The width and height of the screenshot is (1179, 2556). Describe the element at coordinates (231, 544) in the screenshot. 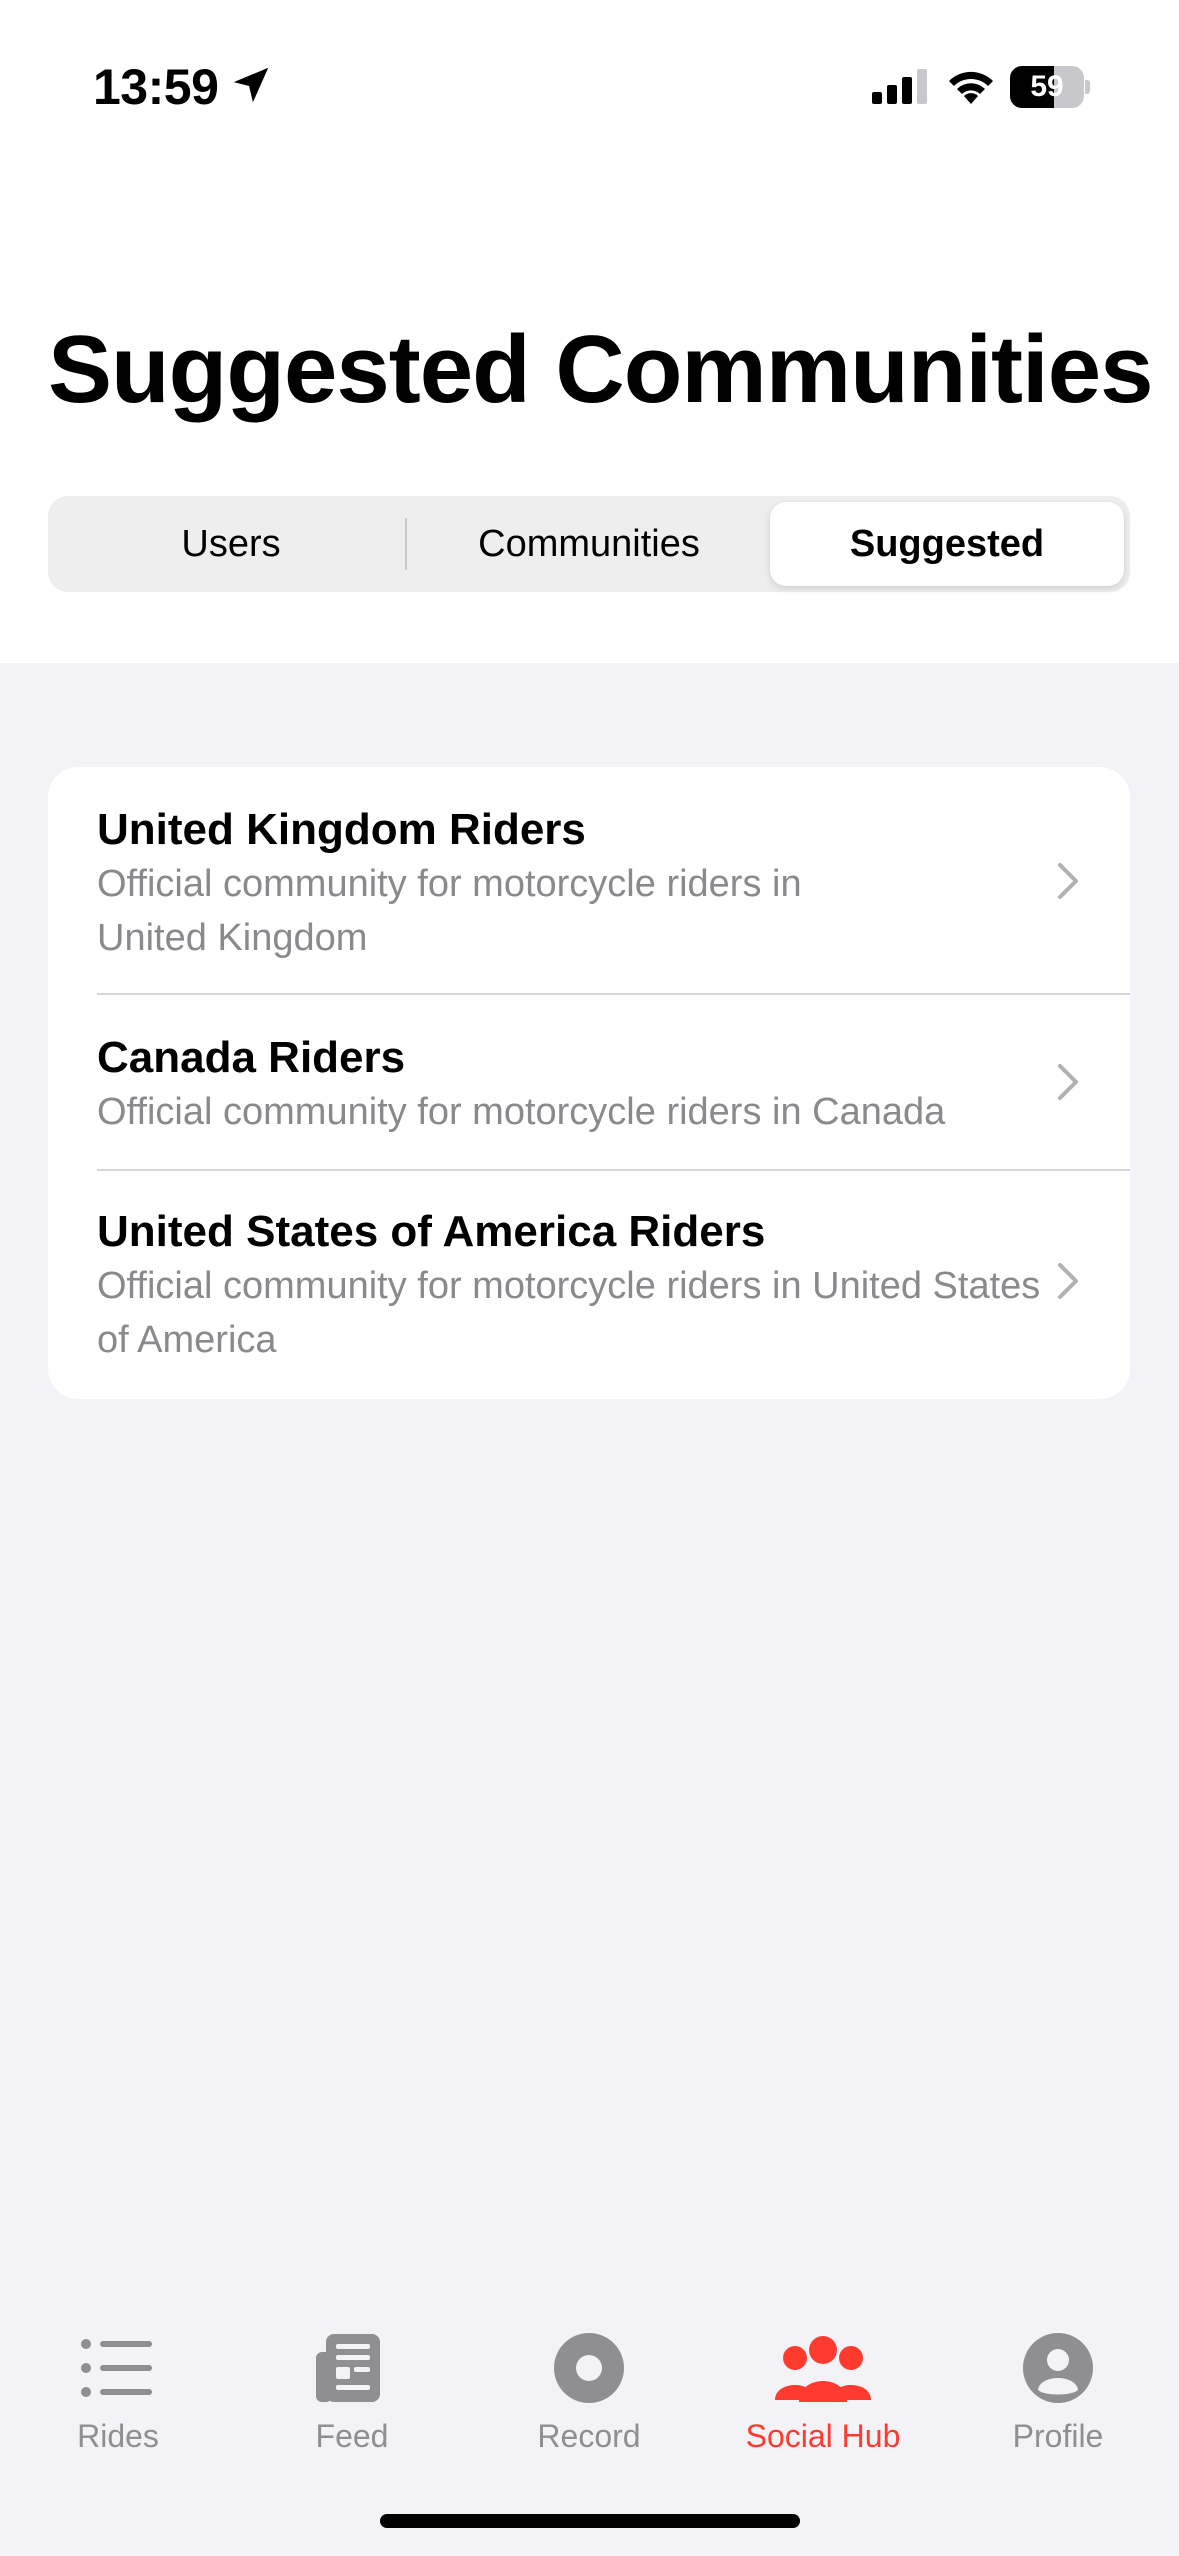

I see `segment-users: Users` at that location.